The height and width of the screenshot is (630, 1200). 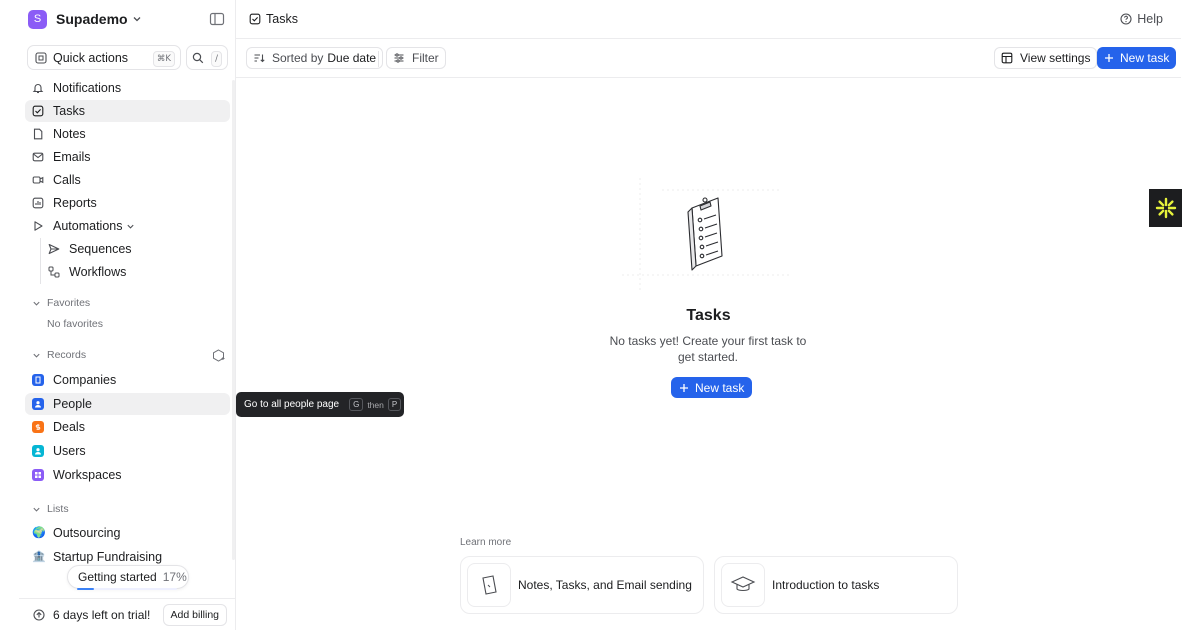 I want to click on chart-icon, so click(x=38, y=203).